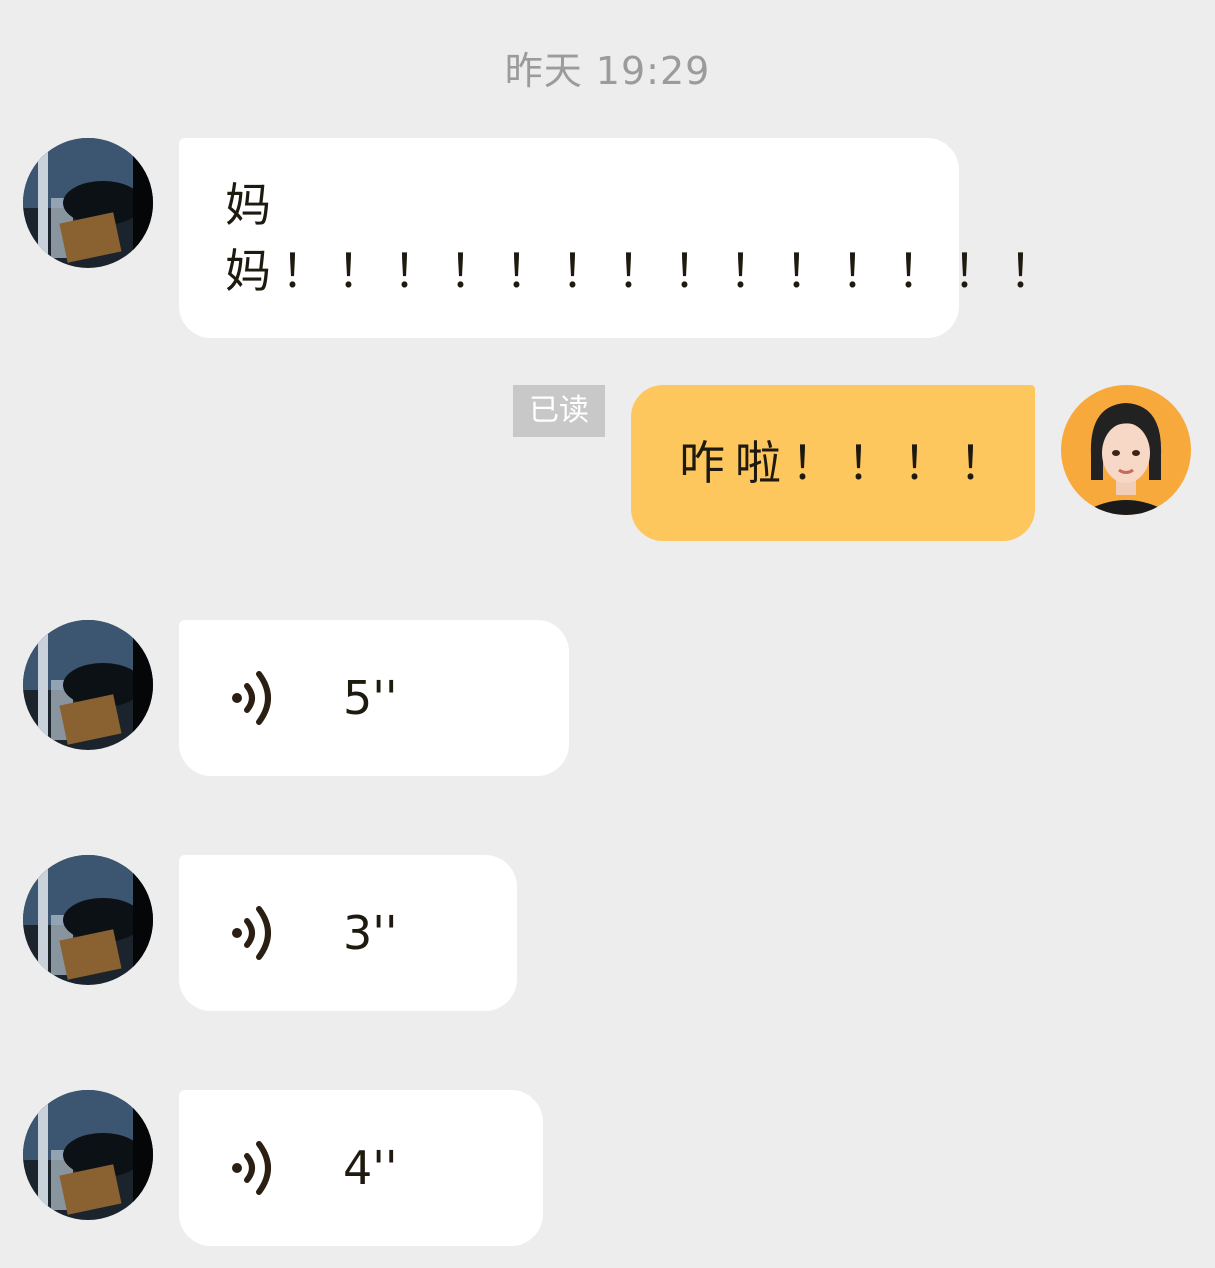 This screenshot has width=1215, height=1268. I want to click on voice-message-bubble: 5'', so click(374, 698).